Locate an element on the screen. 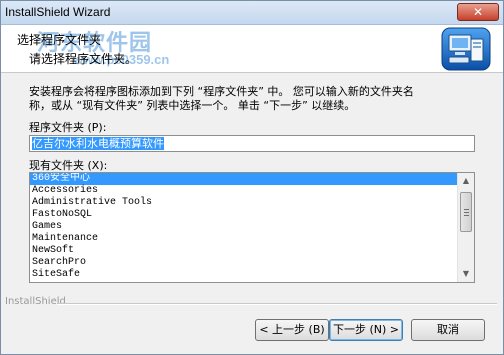 The width and height of the screenshot is (504, 355). folder-list-item: NewSoft is located at coordinates (244, 251).